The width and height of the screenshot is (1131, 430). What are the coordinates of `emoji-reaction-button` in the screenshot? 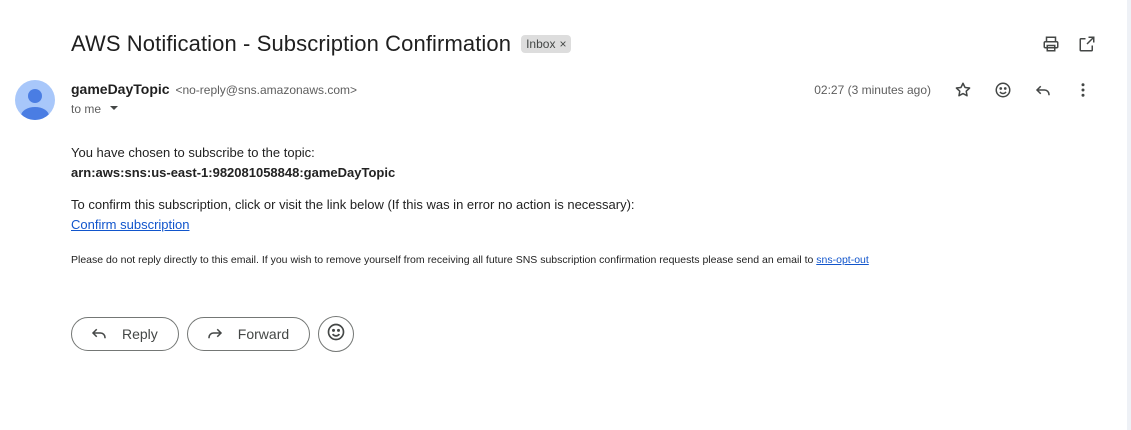 It's located at (336, 334).